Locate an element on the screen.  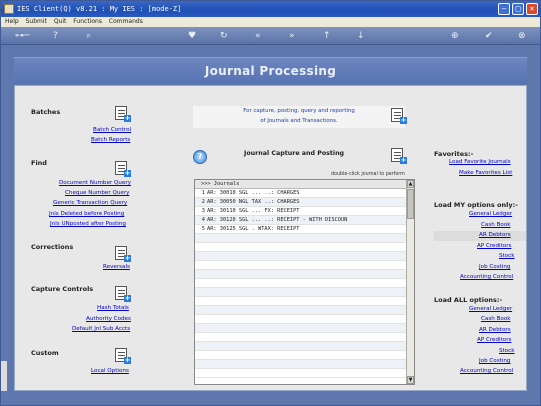
banner: Journal Processing is located at coordinates (270, 70).